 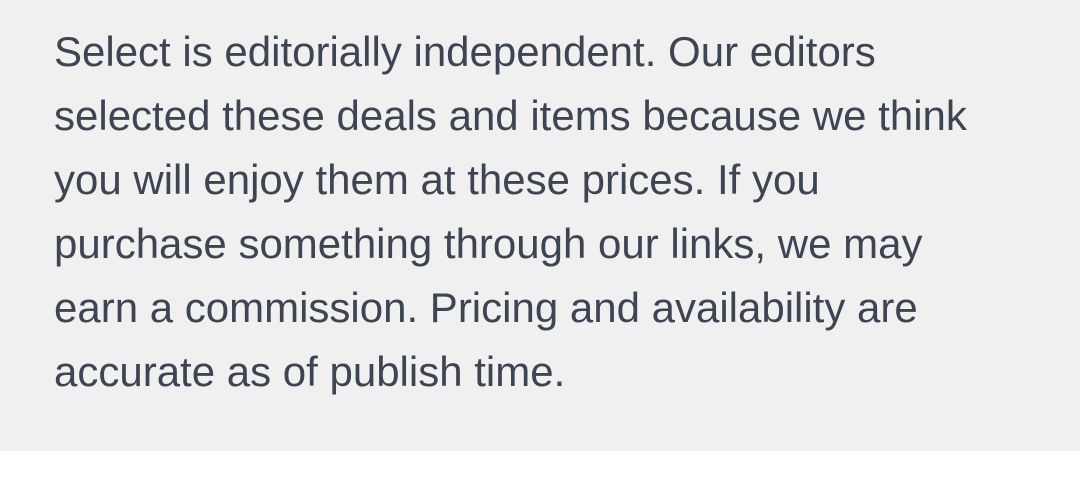 I want to click on page-background, so click(x=540, y=467).